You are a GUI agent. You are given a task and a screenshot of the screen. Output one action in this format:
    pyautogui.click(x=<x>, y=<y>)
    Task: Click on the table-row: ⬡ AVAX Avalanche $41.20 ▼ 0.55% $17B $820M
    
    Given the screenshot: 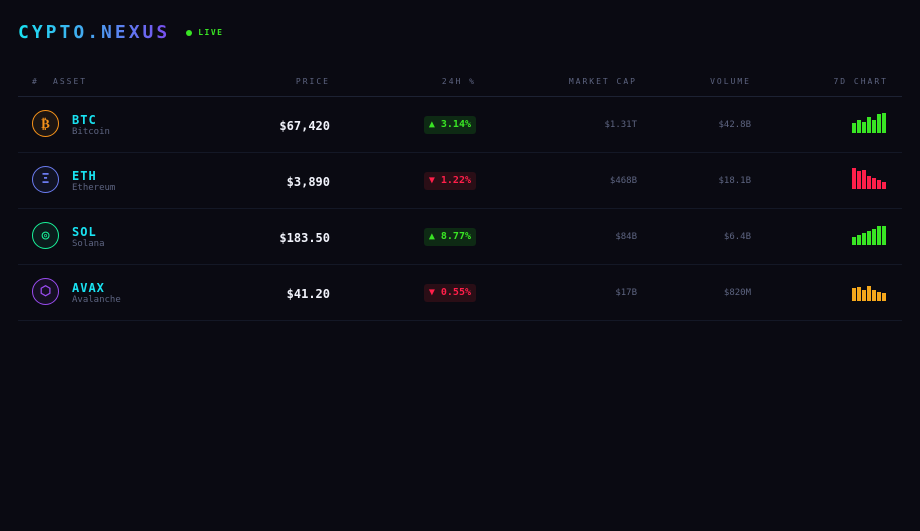 What is the action you would take?
    pyautogui.click(x=460, y=293)
    